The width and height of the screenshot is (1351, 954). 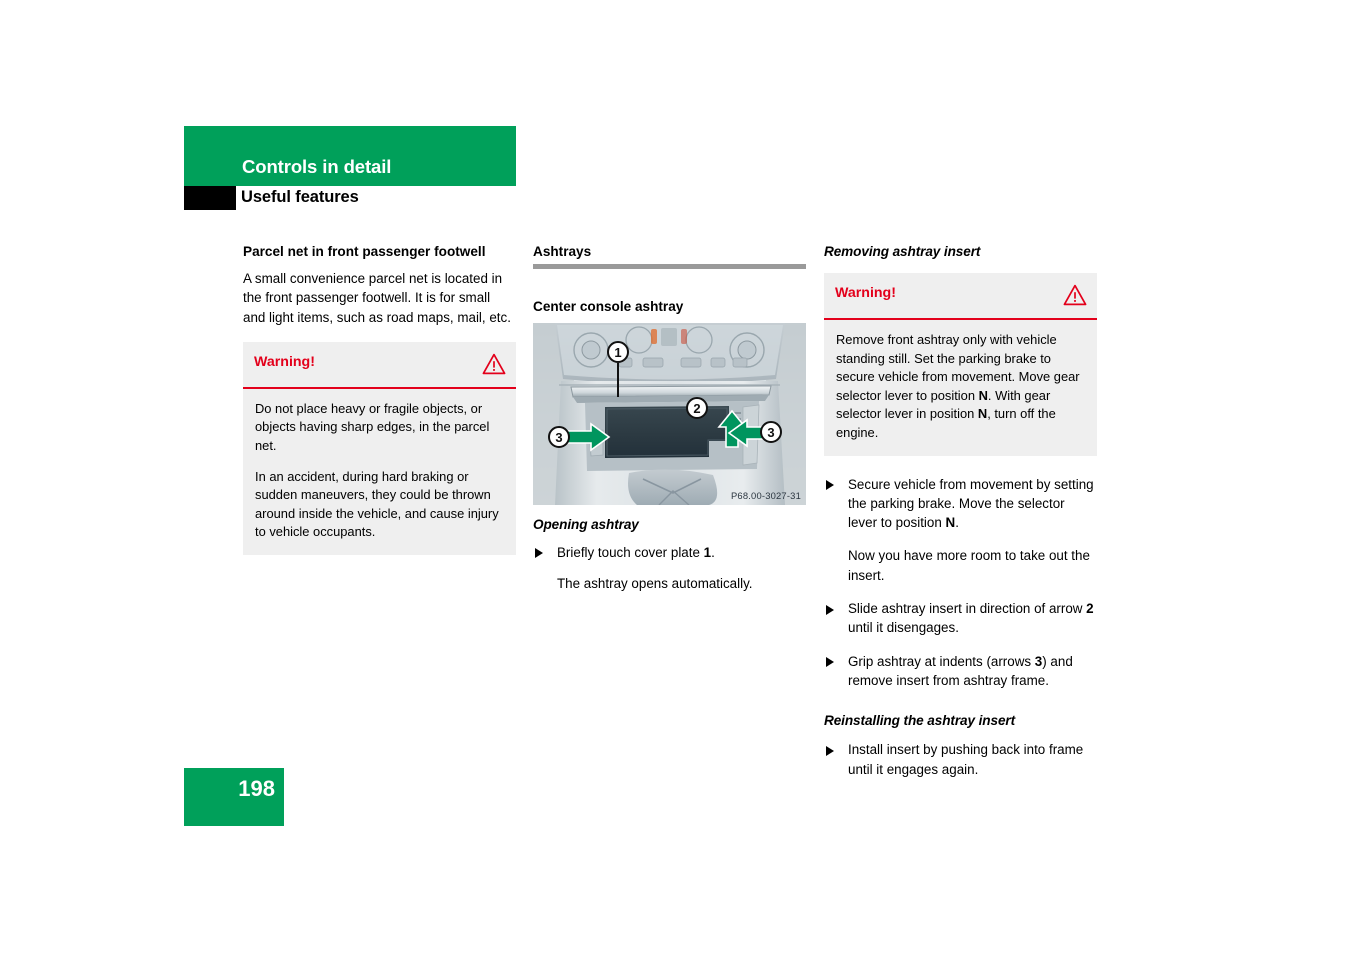 What do you see at coordinates (636, 552) in the screenshot?
I see `step-text: Briefly touch cover plate 1.` at bounding box center [636, 552].